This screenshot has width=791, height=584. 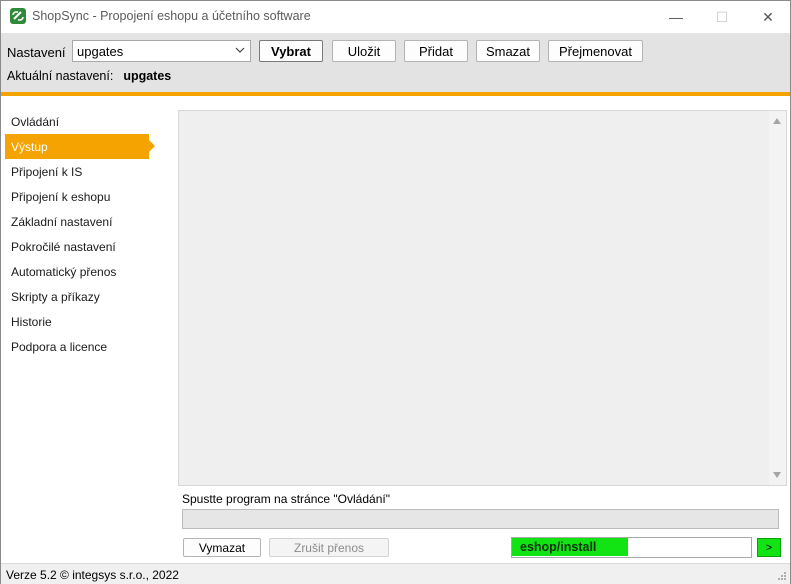 I want to click on save-button: Uložit, so click(x=364, y=51).